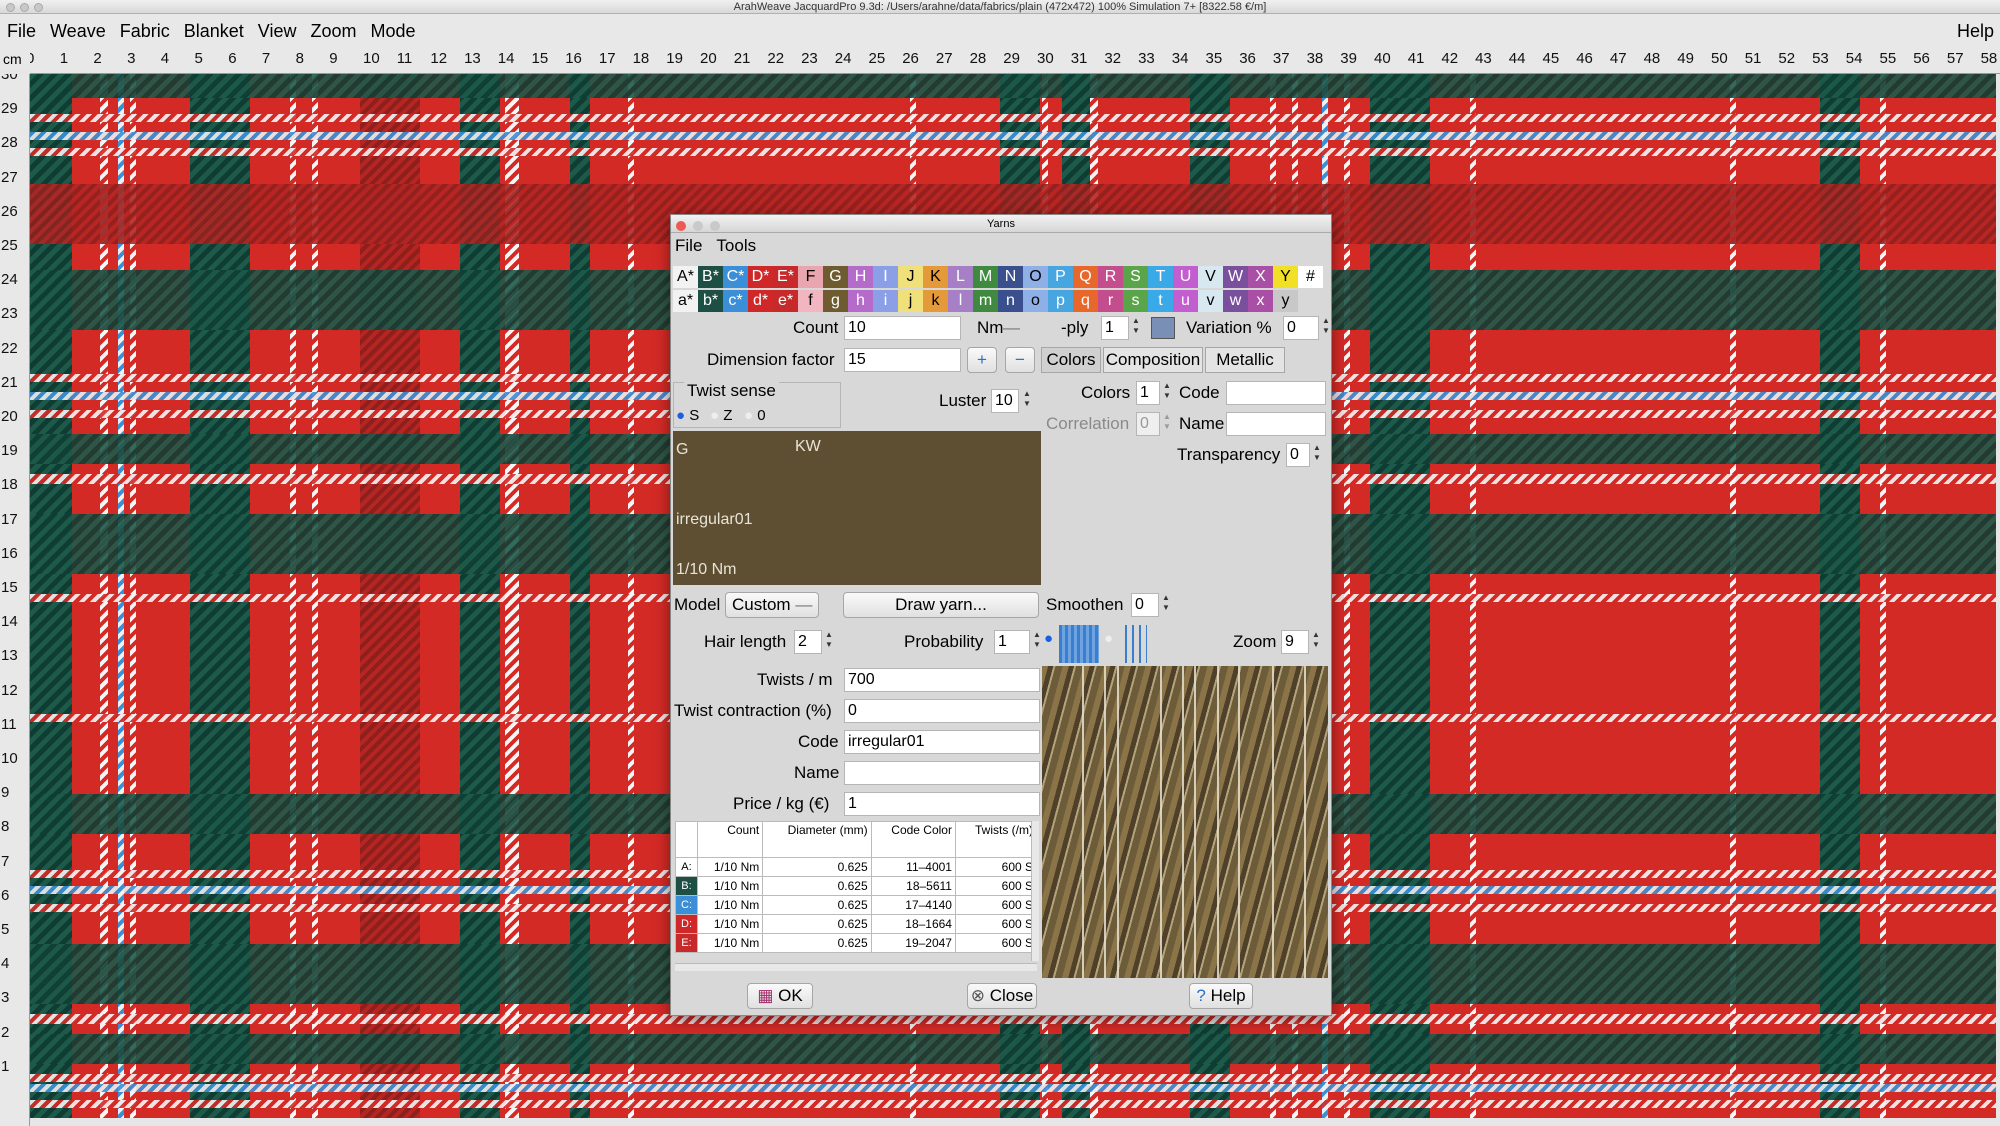 This screenshot has width=2000, height=1126. What do you see at coordinates (1276, 393) in the screenshot?
I see `color-code-input` at bounding box center [1276, 393].